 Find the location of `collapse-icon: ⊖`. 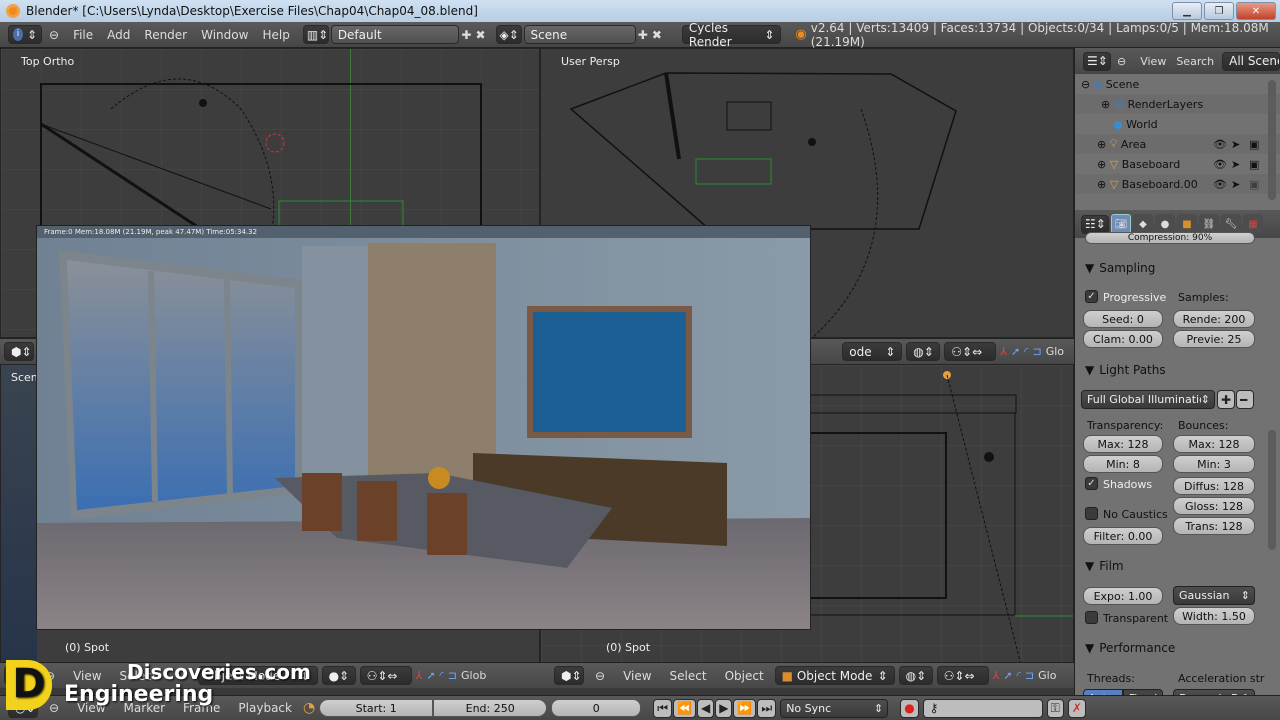

collapse-icon: ⊖ is located at coordinates (1085, 84).